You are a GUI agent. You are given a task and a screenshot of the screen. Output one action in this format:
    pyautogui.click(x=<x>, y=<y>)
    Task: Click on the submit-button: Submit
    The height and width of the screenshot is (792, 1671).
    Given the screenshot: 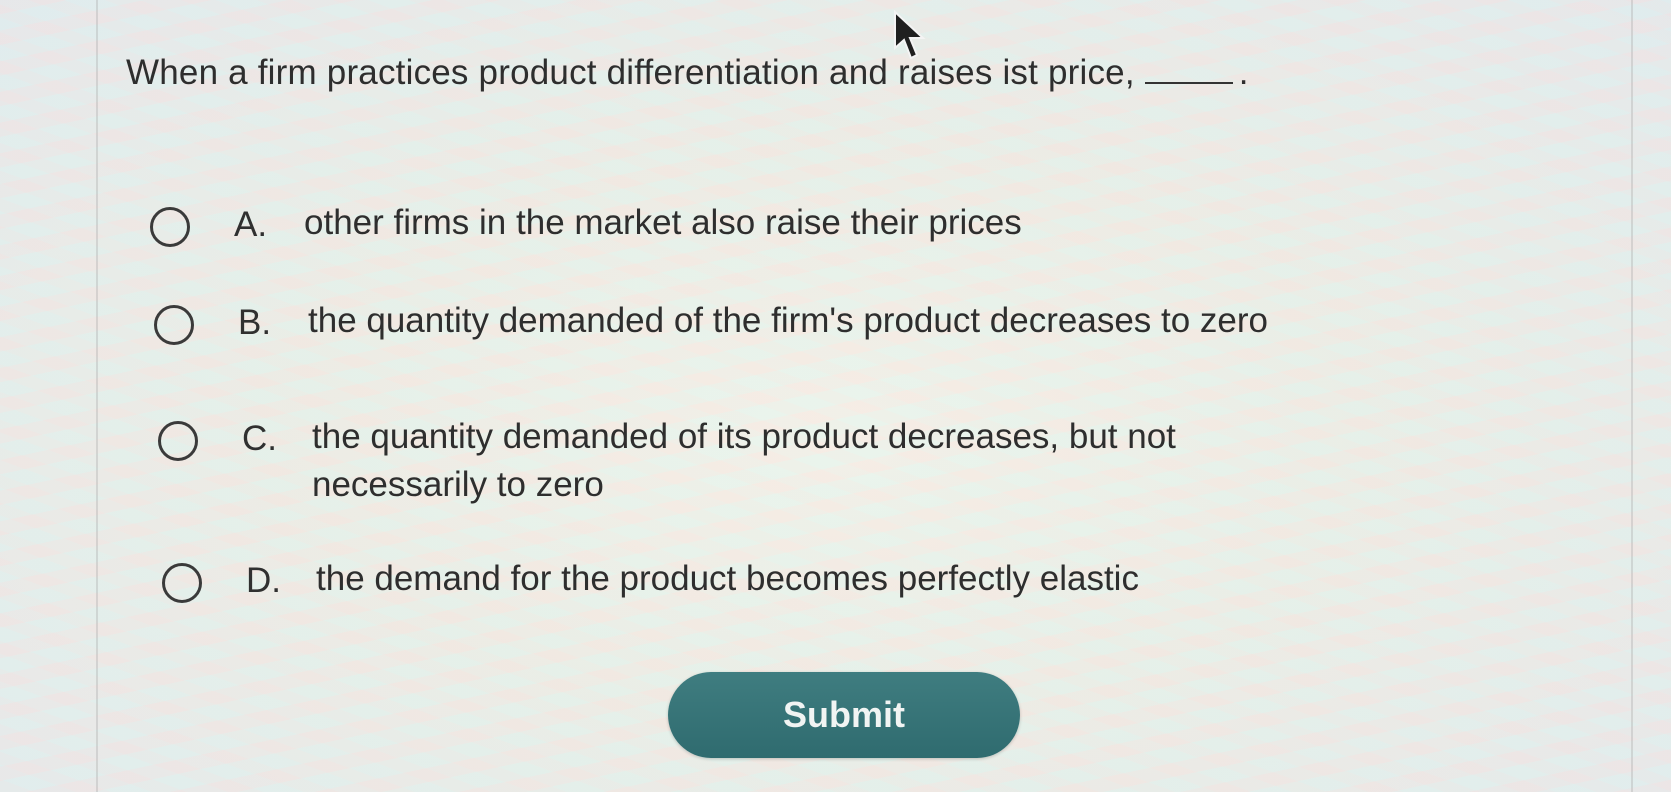 What is the action you would take?
    pyautogui.click(x=844, y=715)
    